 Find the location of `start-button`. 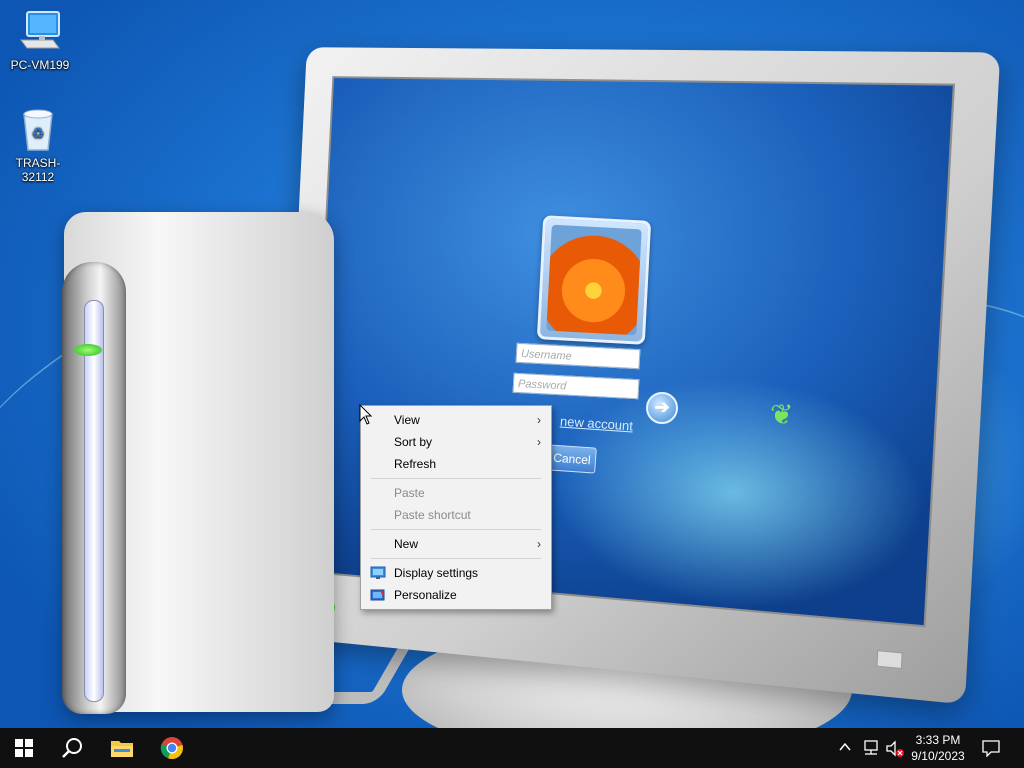

start-button is located at coordinates (24, 748).